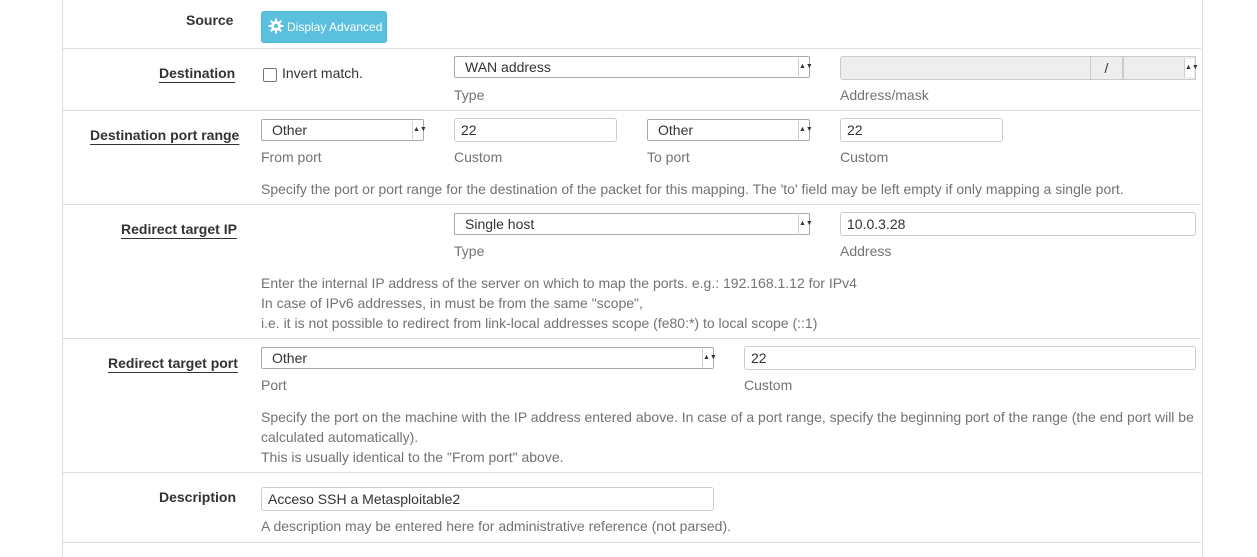  What do you see at coordinates (478, 157) in the screenshot?
I see `from-port-custom-hint: Custom` at bounding box center [478, 157].